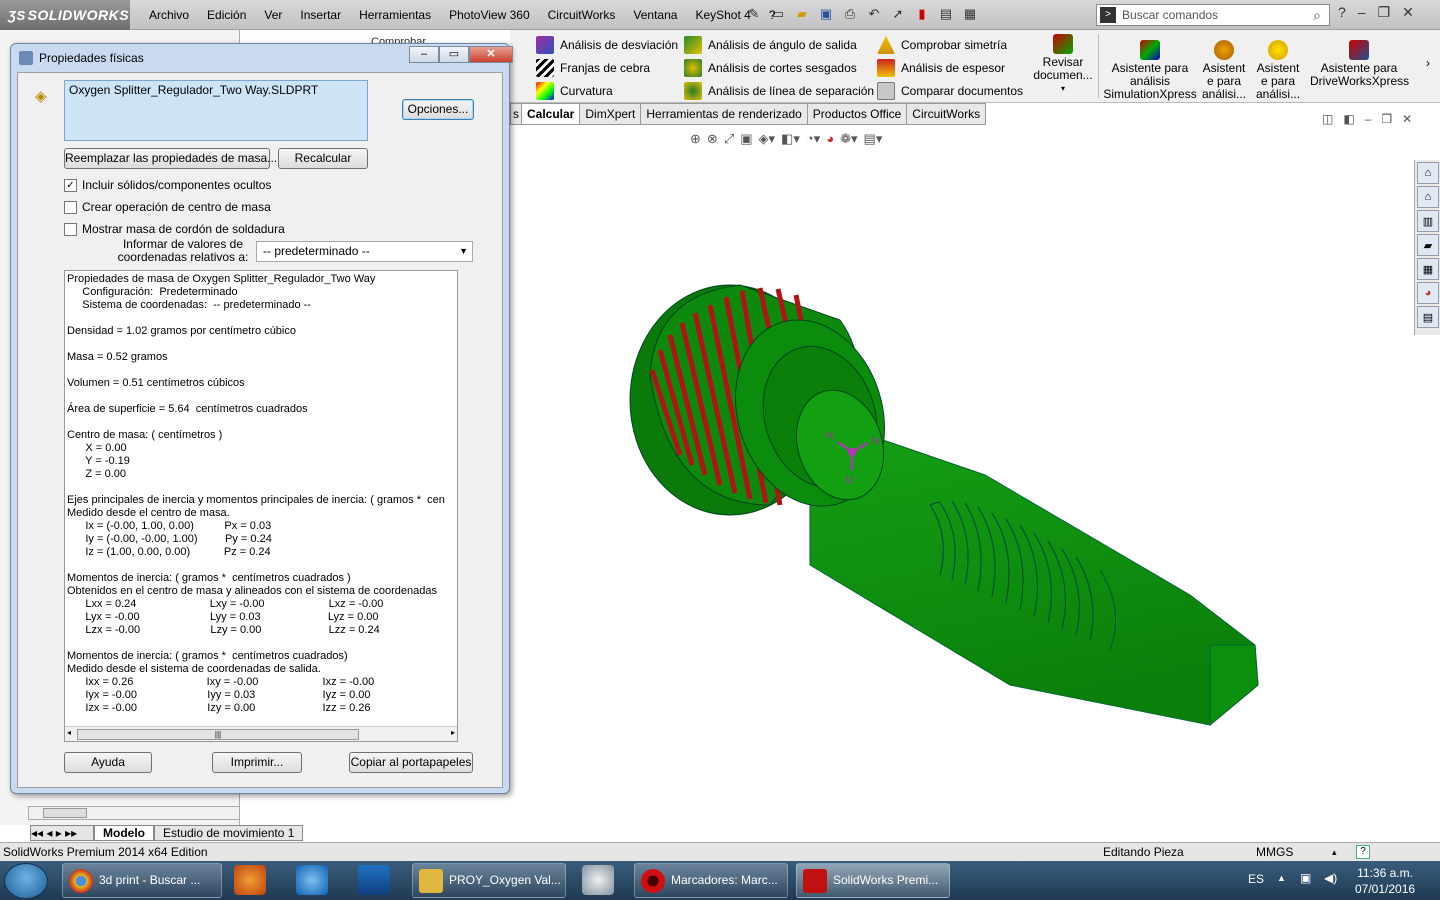 The height and width of the screenshot is (900, 1440). I want to click on selected-items-list: Oxygen Splitter_Regulador_Two Way.SLDPRT, so click(216, 110).